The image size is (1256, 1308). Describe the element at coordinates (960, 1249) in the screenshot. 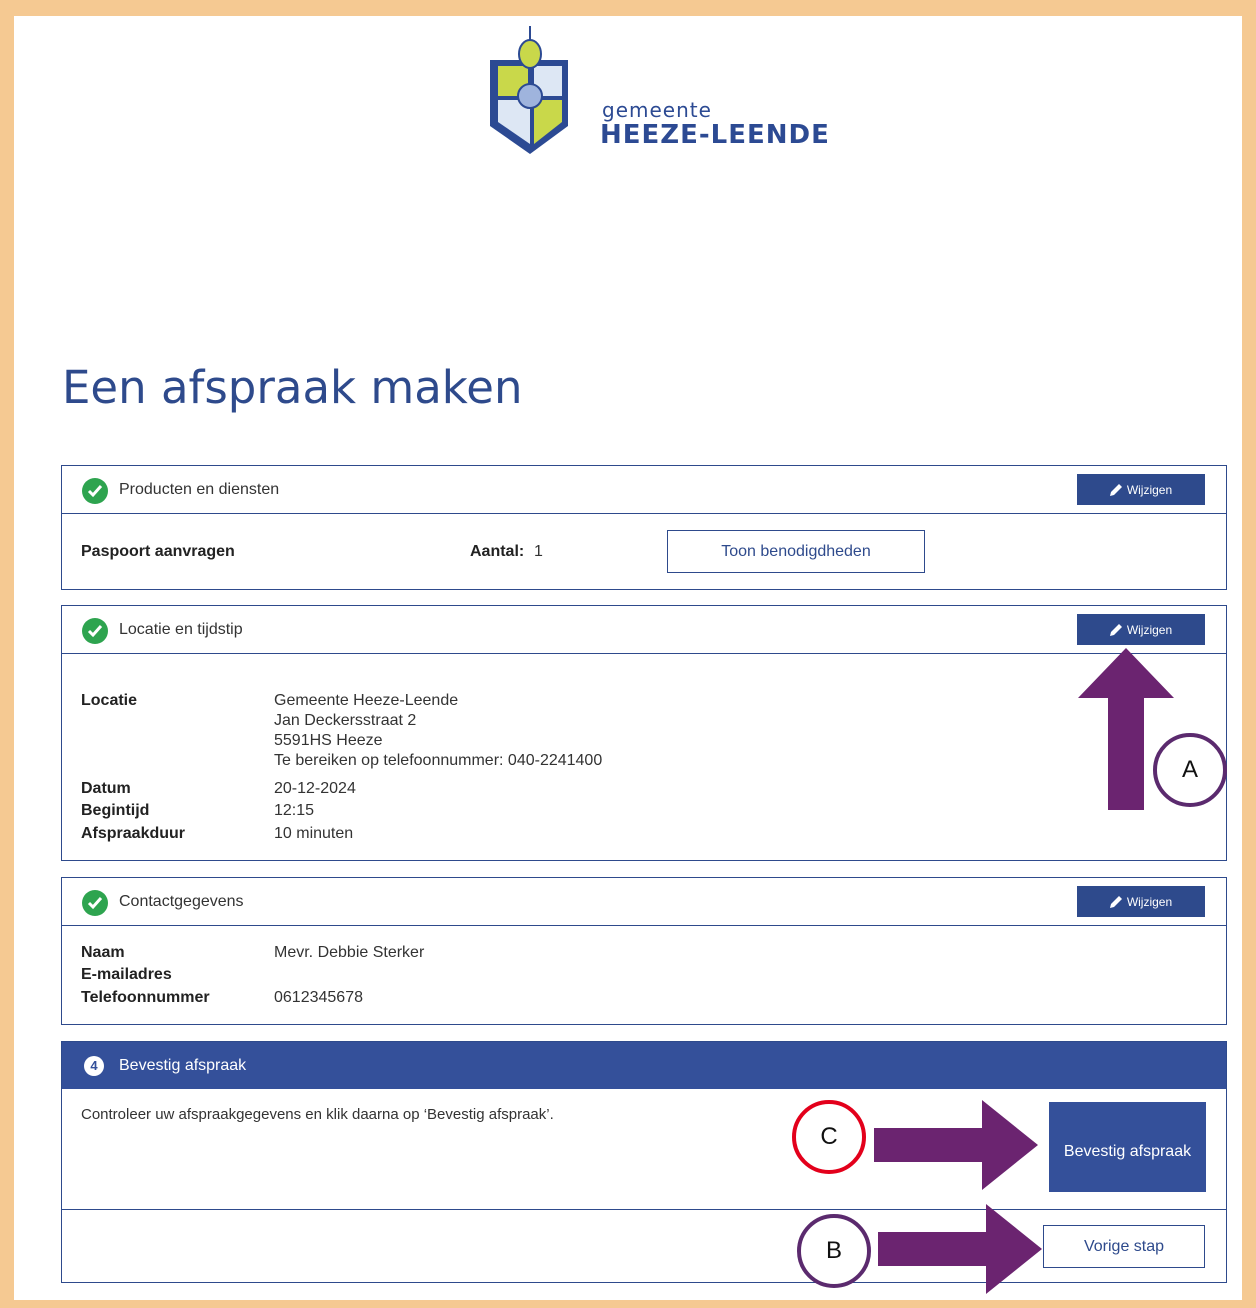

I see `annotation-arrow-b` at that location.